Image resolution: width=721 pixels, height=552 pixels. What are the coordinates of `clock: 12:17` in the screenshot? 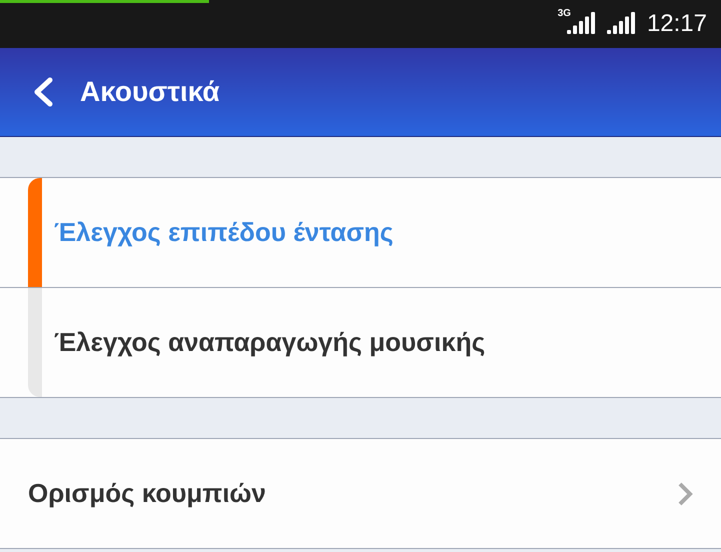 It's located at (676, 24).